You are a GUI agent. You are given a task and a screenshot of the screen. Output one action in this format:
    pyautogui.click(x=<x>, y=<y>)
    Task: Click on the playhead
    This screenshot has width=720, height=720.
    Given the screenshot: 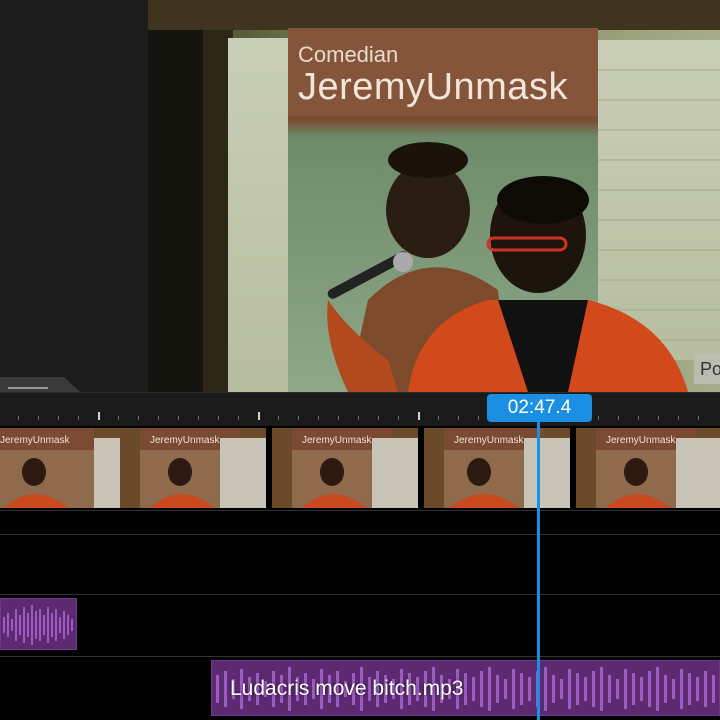 What is the action you would take?
    pyautogui.click(x=538, y=570)
    